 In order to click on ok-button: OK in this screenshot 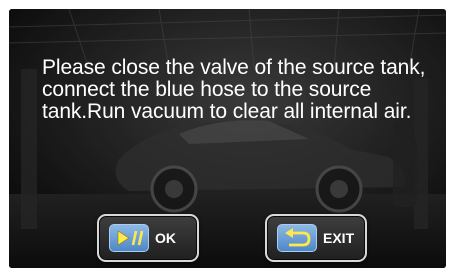, I will do `click(148, 238)`.